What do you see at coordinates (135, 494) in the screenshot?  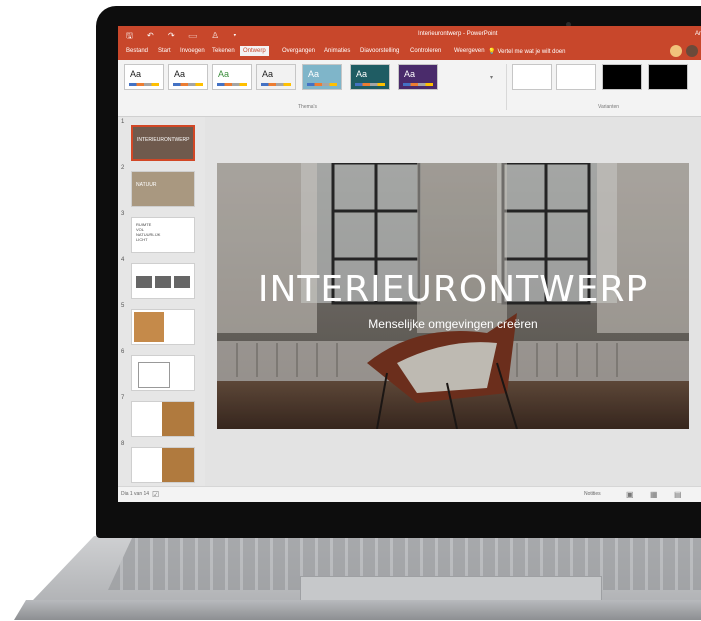 I see `slide-counter: Dia 1 van 14` at bounding box center [135, 494].